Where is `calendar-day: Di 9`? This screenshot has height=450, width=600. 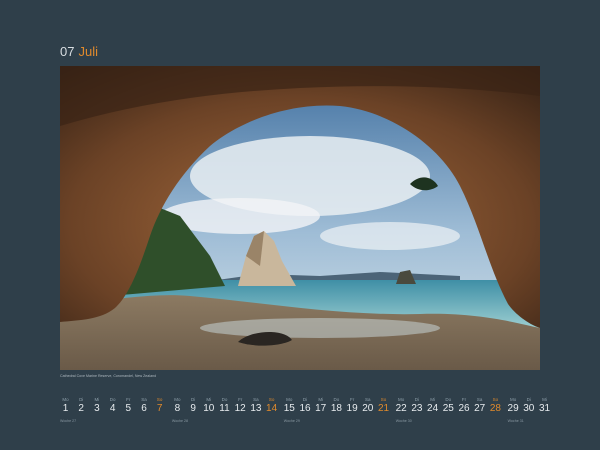 calendar-day: Di 9 is located at coordinates (193, 406).